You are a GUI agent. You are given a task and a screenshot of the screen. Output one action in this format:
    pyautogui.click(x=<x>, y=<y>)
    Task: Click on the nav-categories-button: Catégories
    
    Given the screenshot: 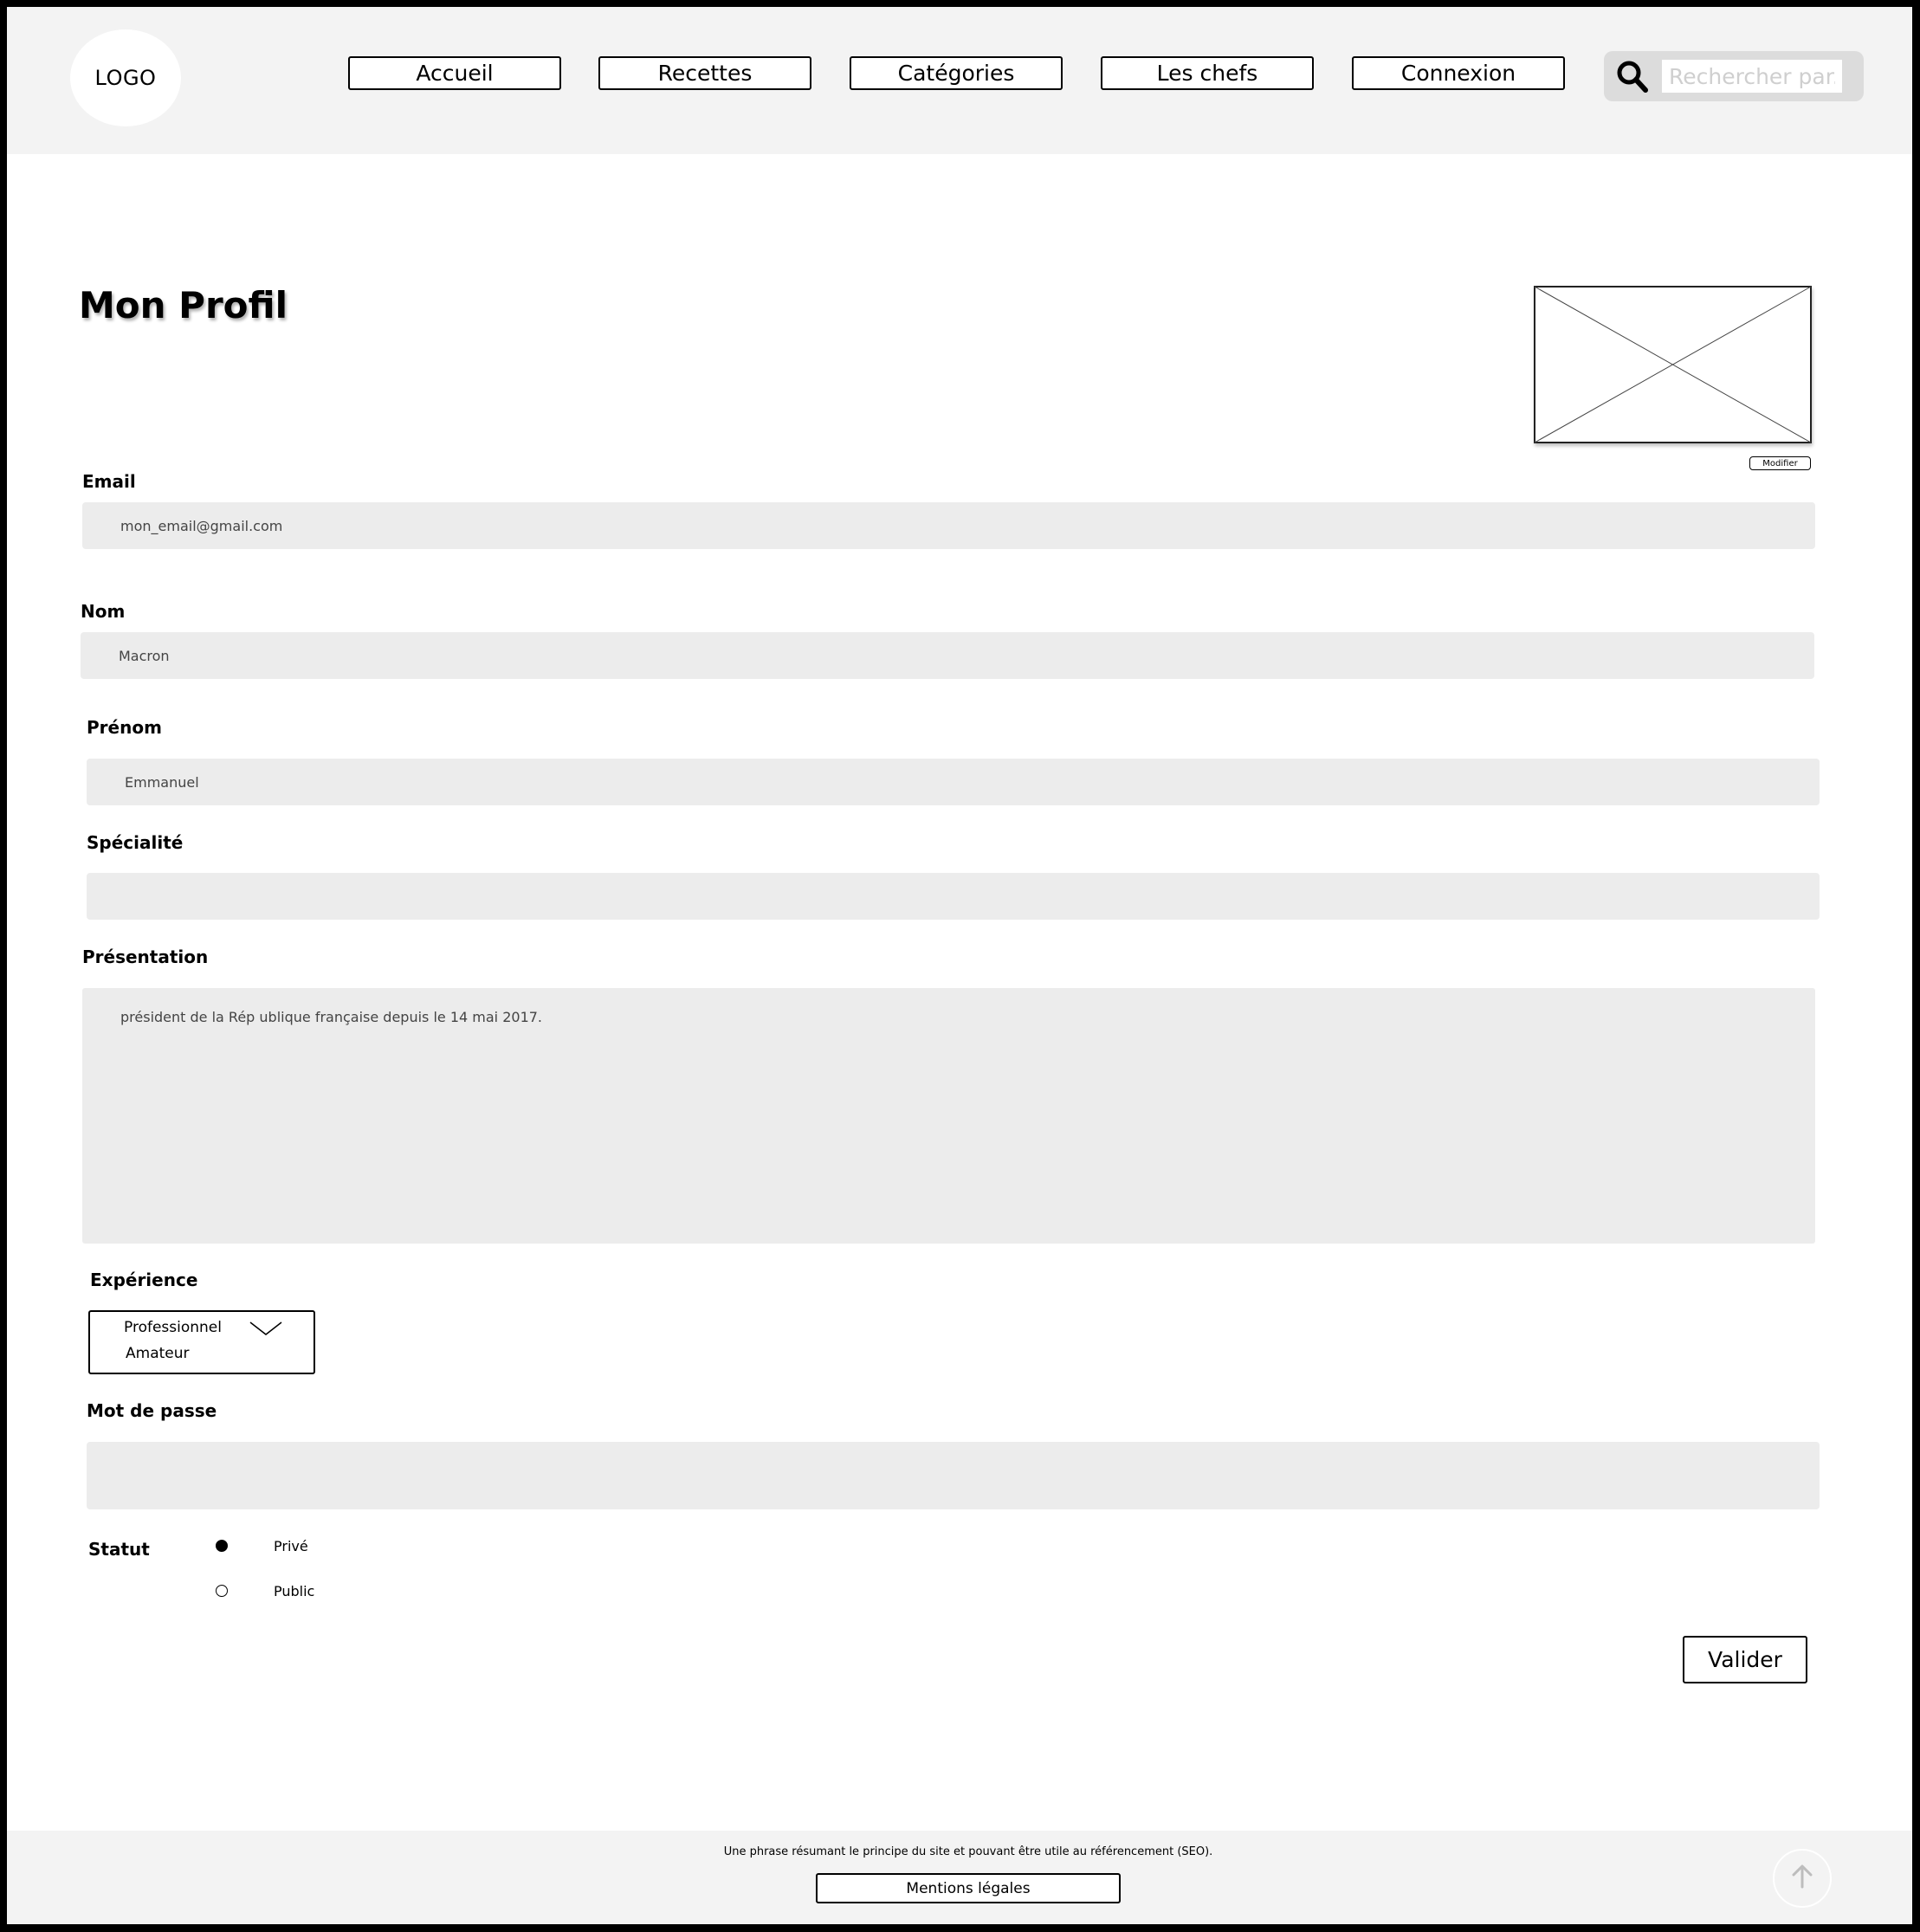 What is the action you would take?
    pyautogui.click(x=957, y=73)
    